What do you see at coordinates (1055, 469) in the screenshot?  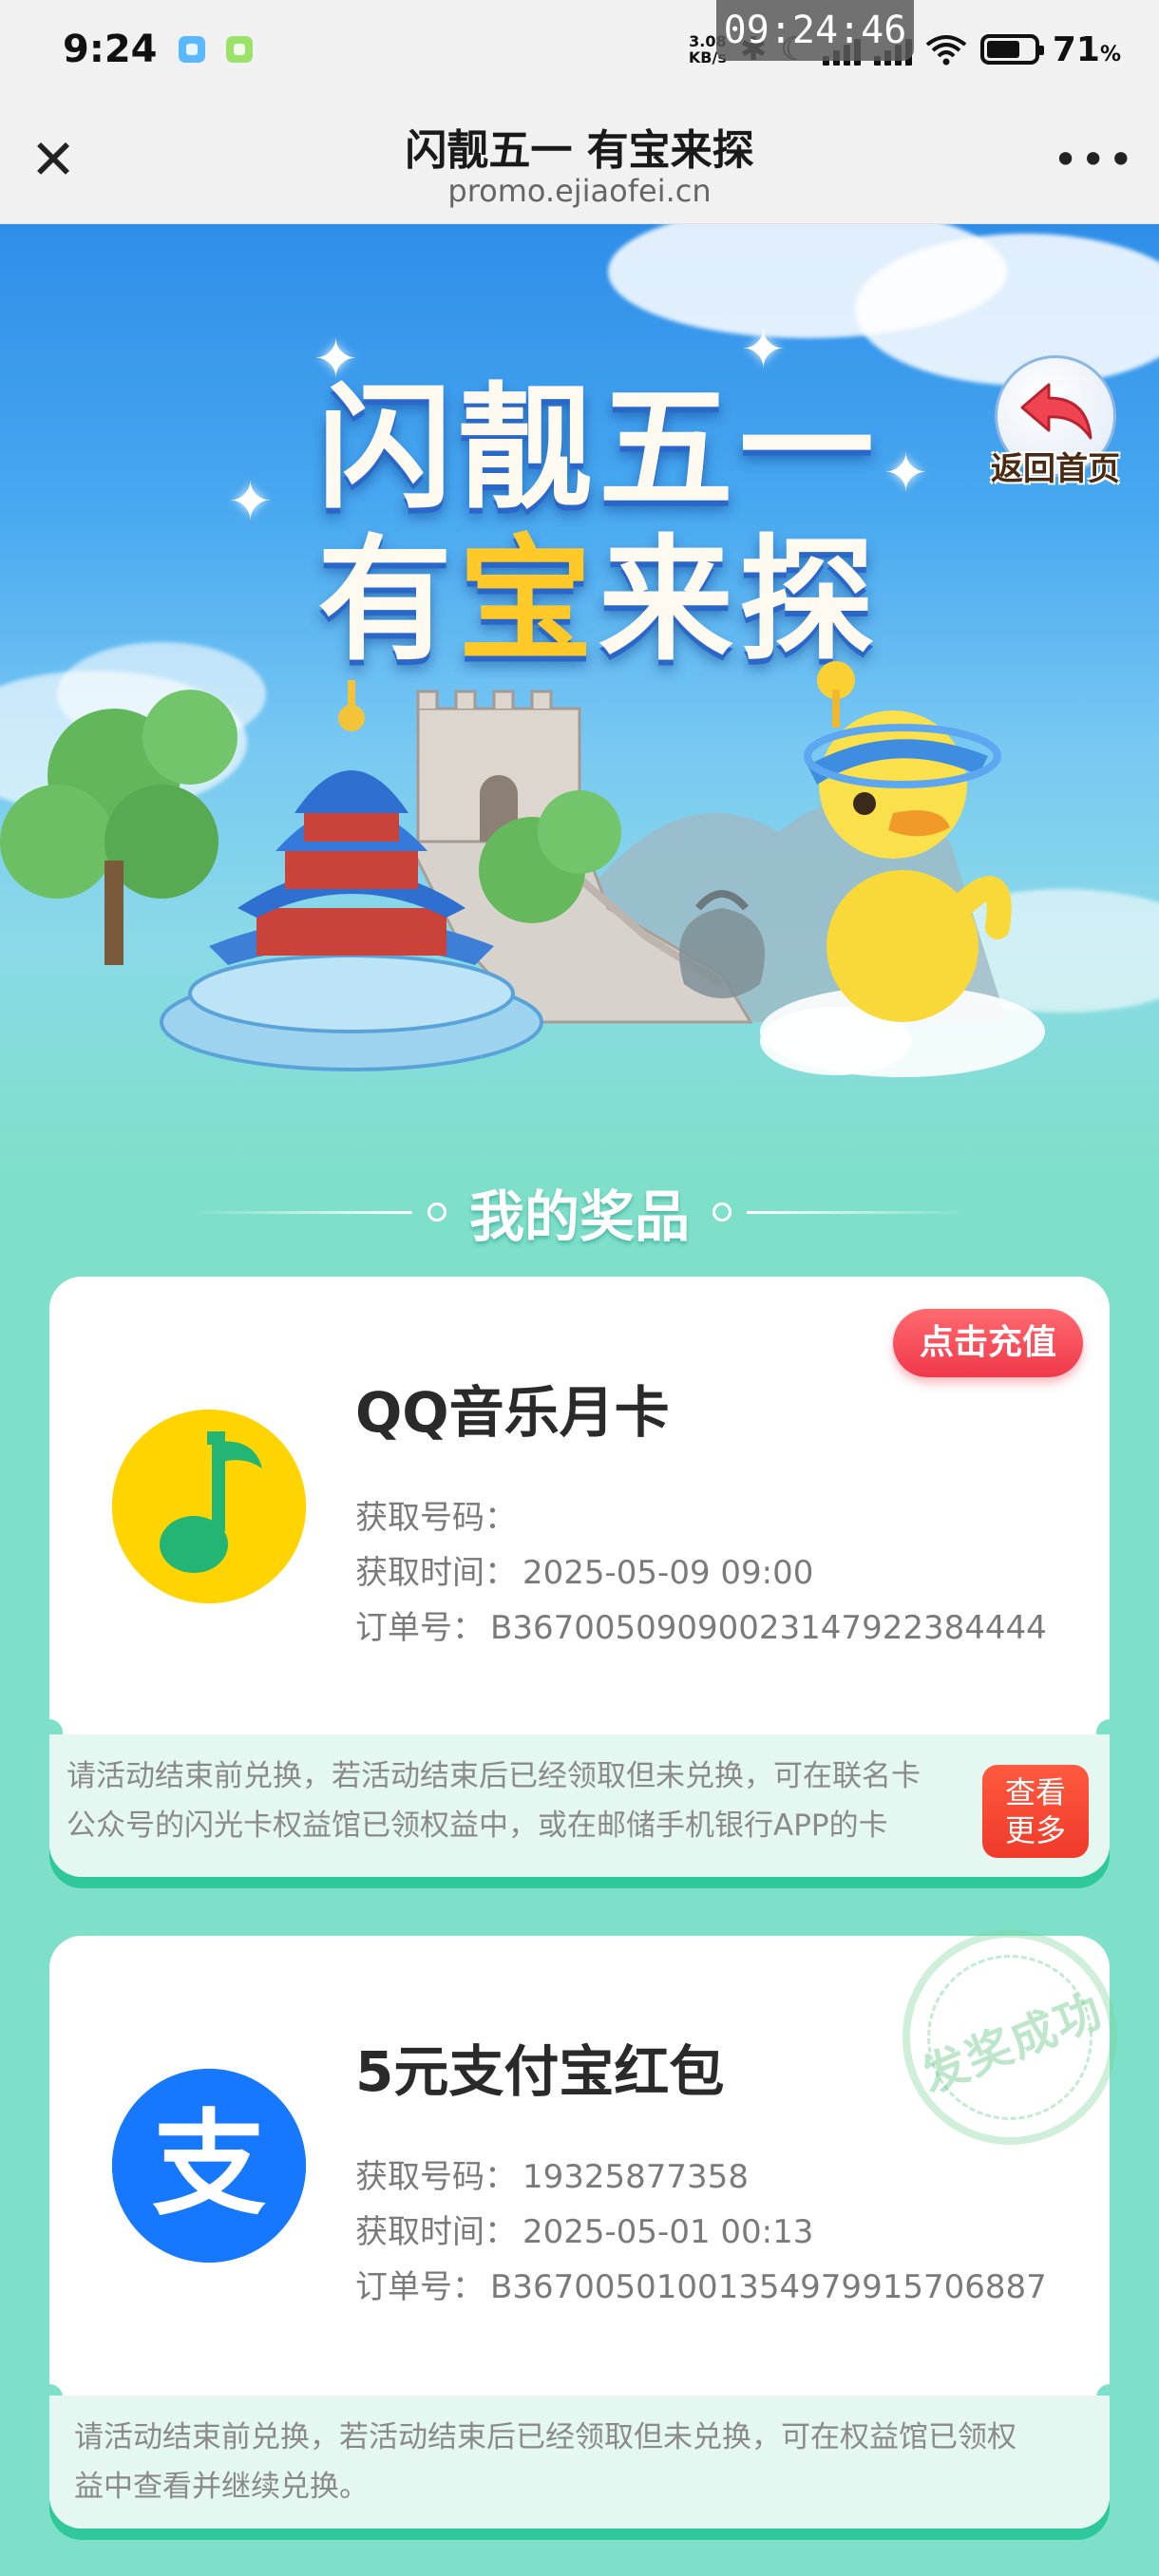 I see `back-home-label: 返回首页` at bounding box center [1055, 469].